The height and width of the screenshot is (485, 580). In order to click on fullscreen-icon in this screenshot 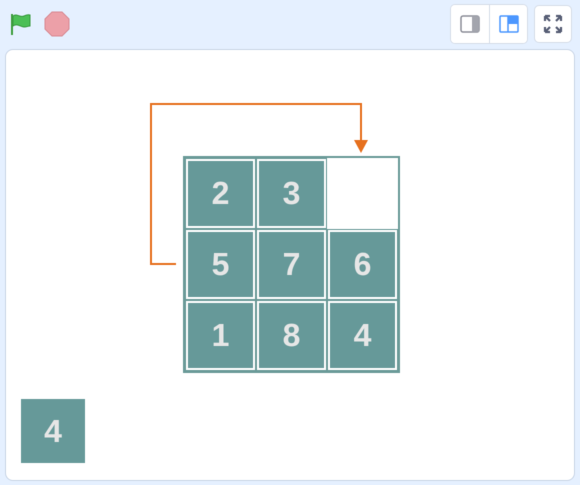, I will do `click(553, 24)`.